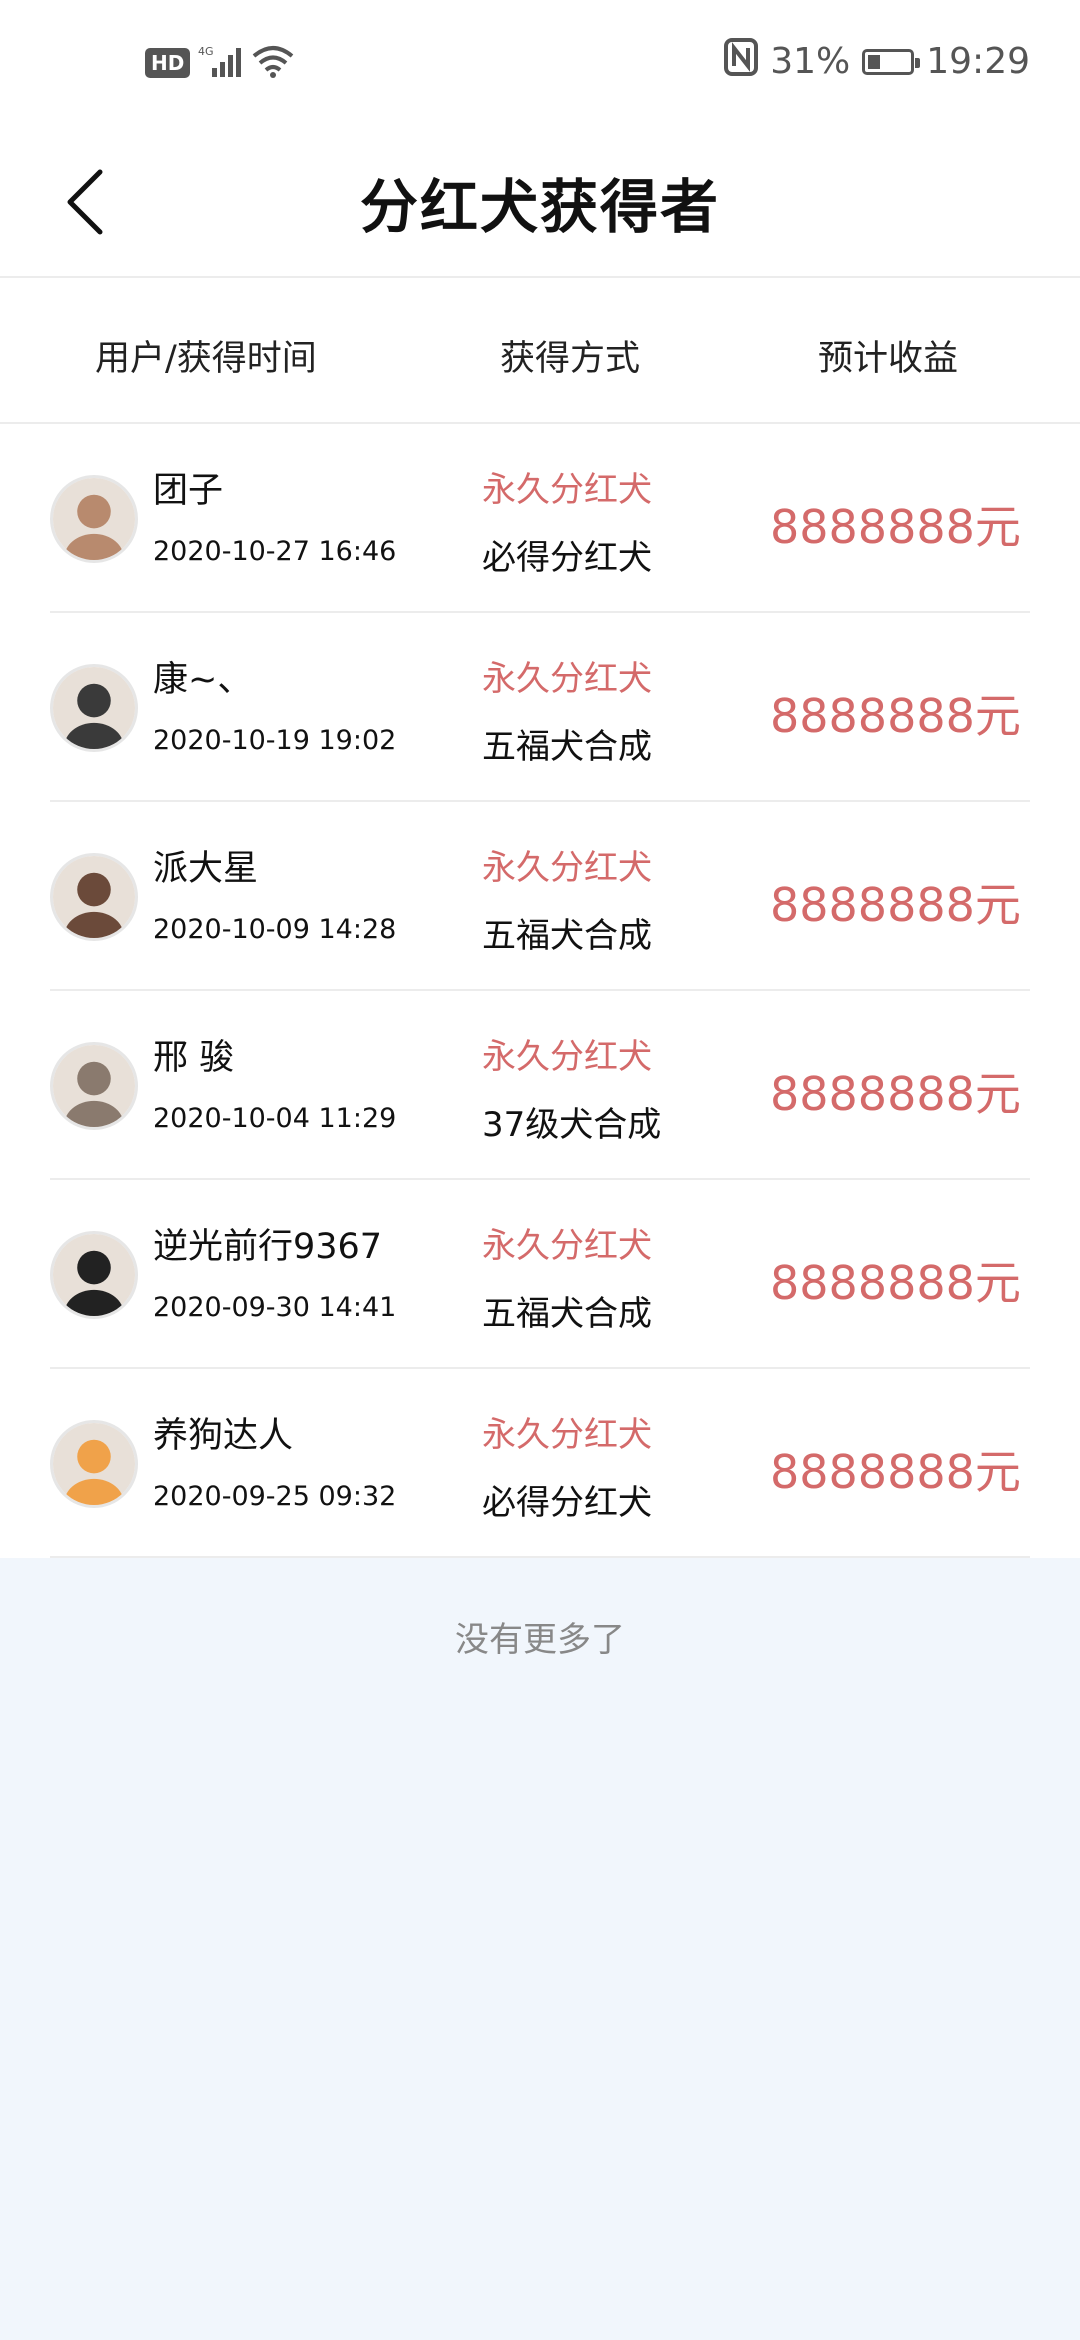 The width and height of the screenshot is (1080, 2340). What do you see at coordinates (223, 1436) in the screenshot?
I see `user-name: 养狗达人` at bounding box center [223, 1436].